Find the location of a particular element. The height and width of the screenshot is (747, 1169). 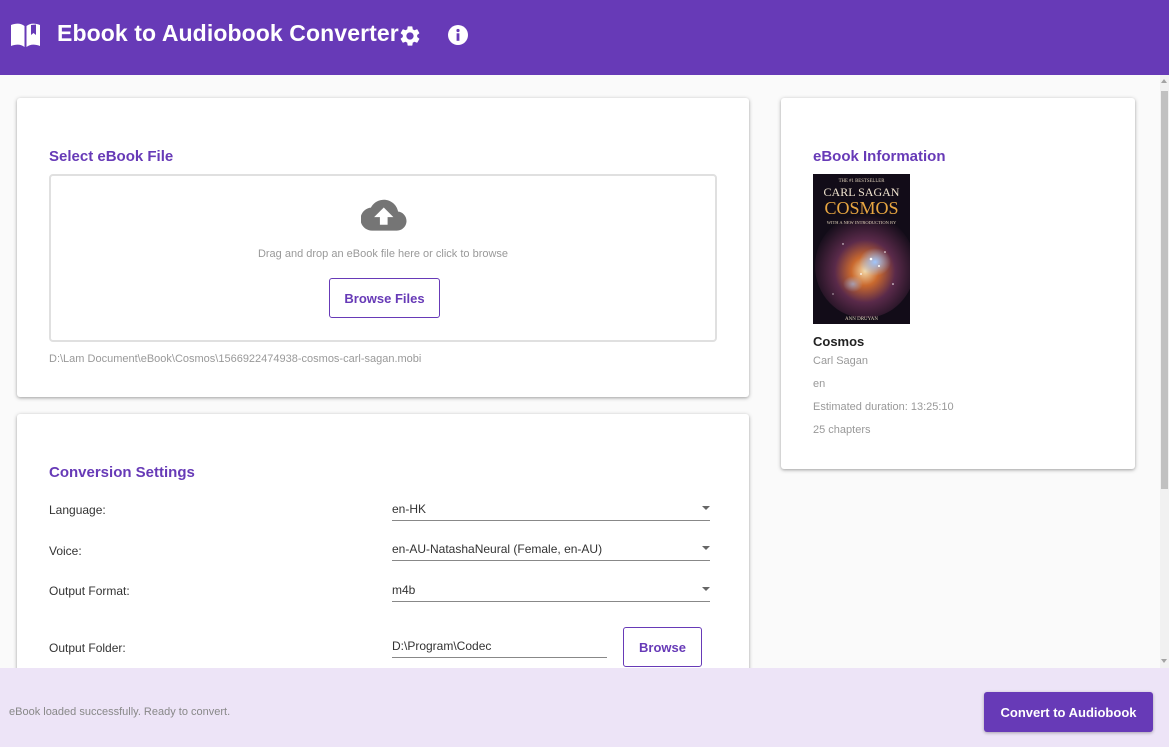

output-format-value: m4b is located at coordinates (404, 590).